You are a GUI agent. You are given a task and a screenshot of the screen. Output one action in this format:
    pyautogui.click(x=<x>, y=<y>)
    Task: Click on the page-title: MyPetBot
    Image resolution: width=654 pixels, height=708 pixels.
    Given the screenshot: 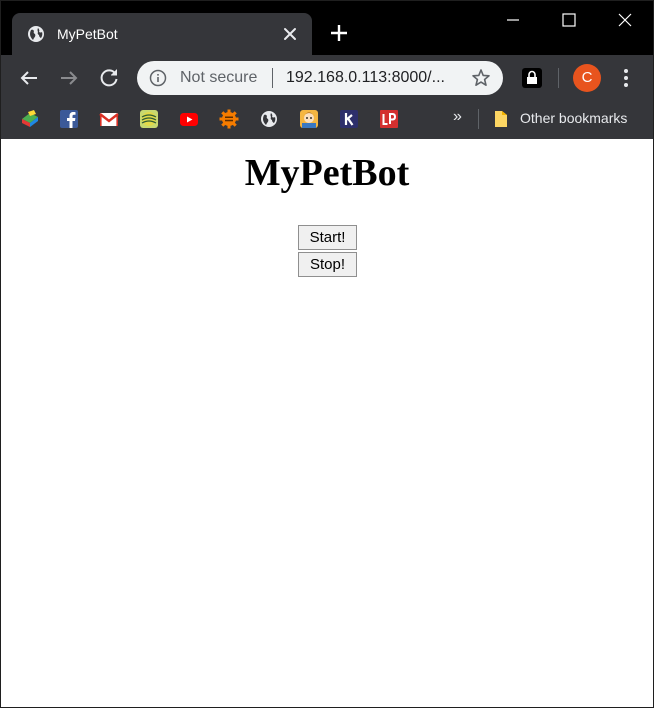 What is the action you would take?
    pyautogui.click(x=327, y=173)
    